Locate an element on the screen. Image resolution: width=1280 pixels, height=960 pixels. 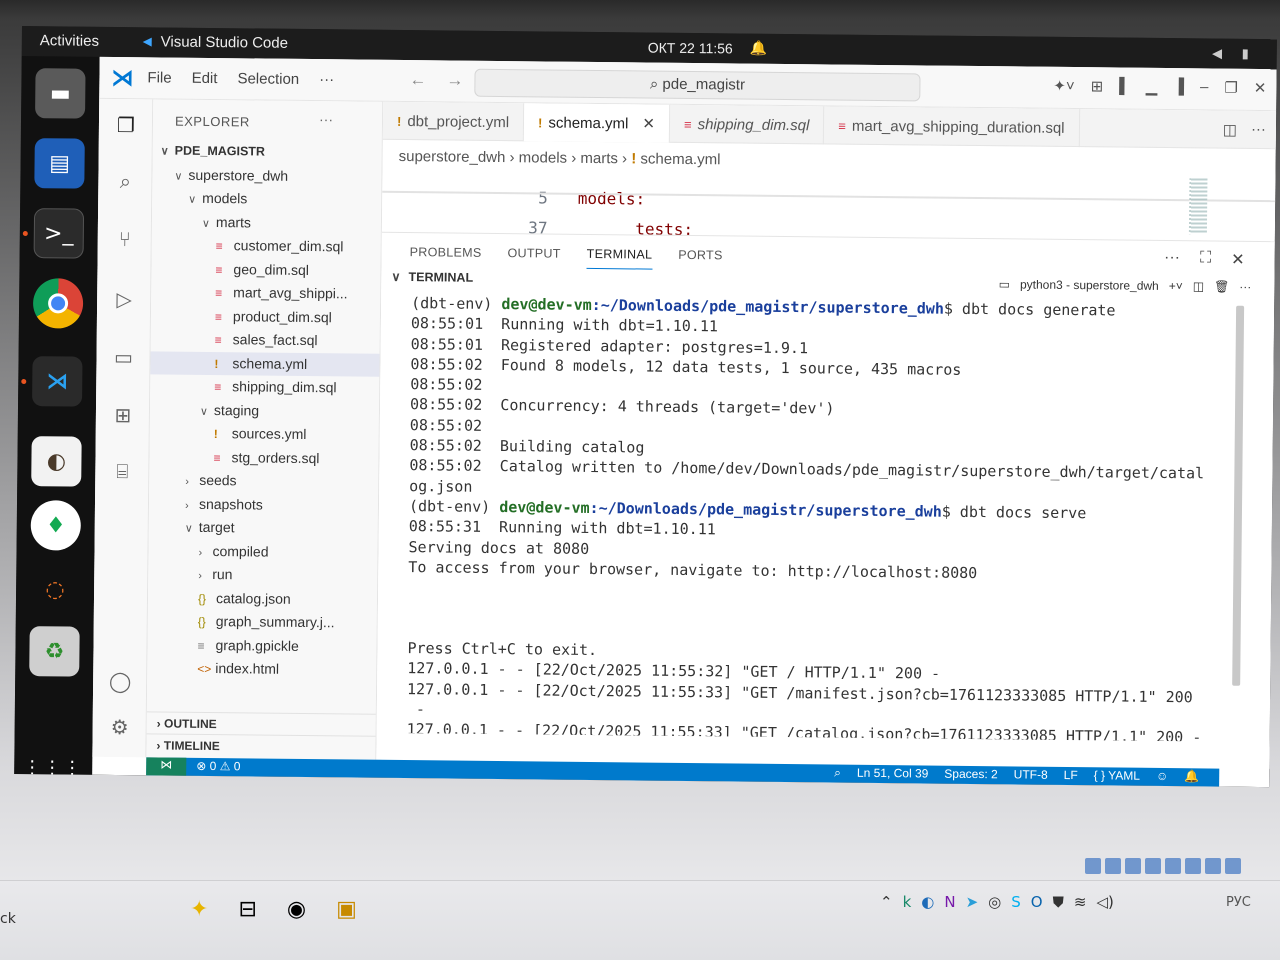
tree-item: › compiled is located at coordinates (262, 552).